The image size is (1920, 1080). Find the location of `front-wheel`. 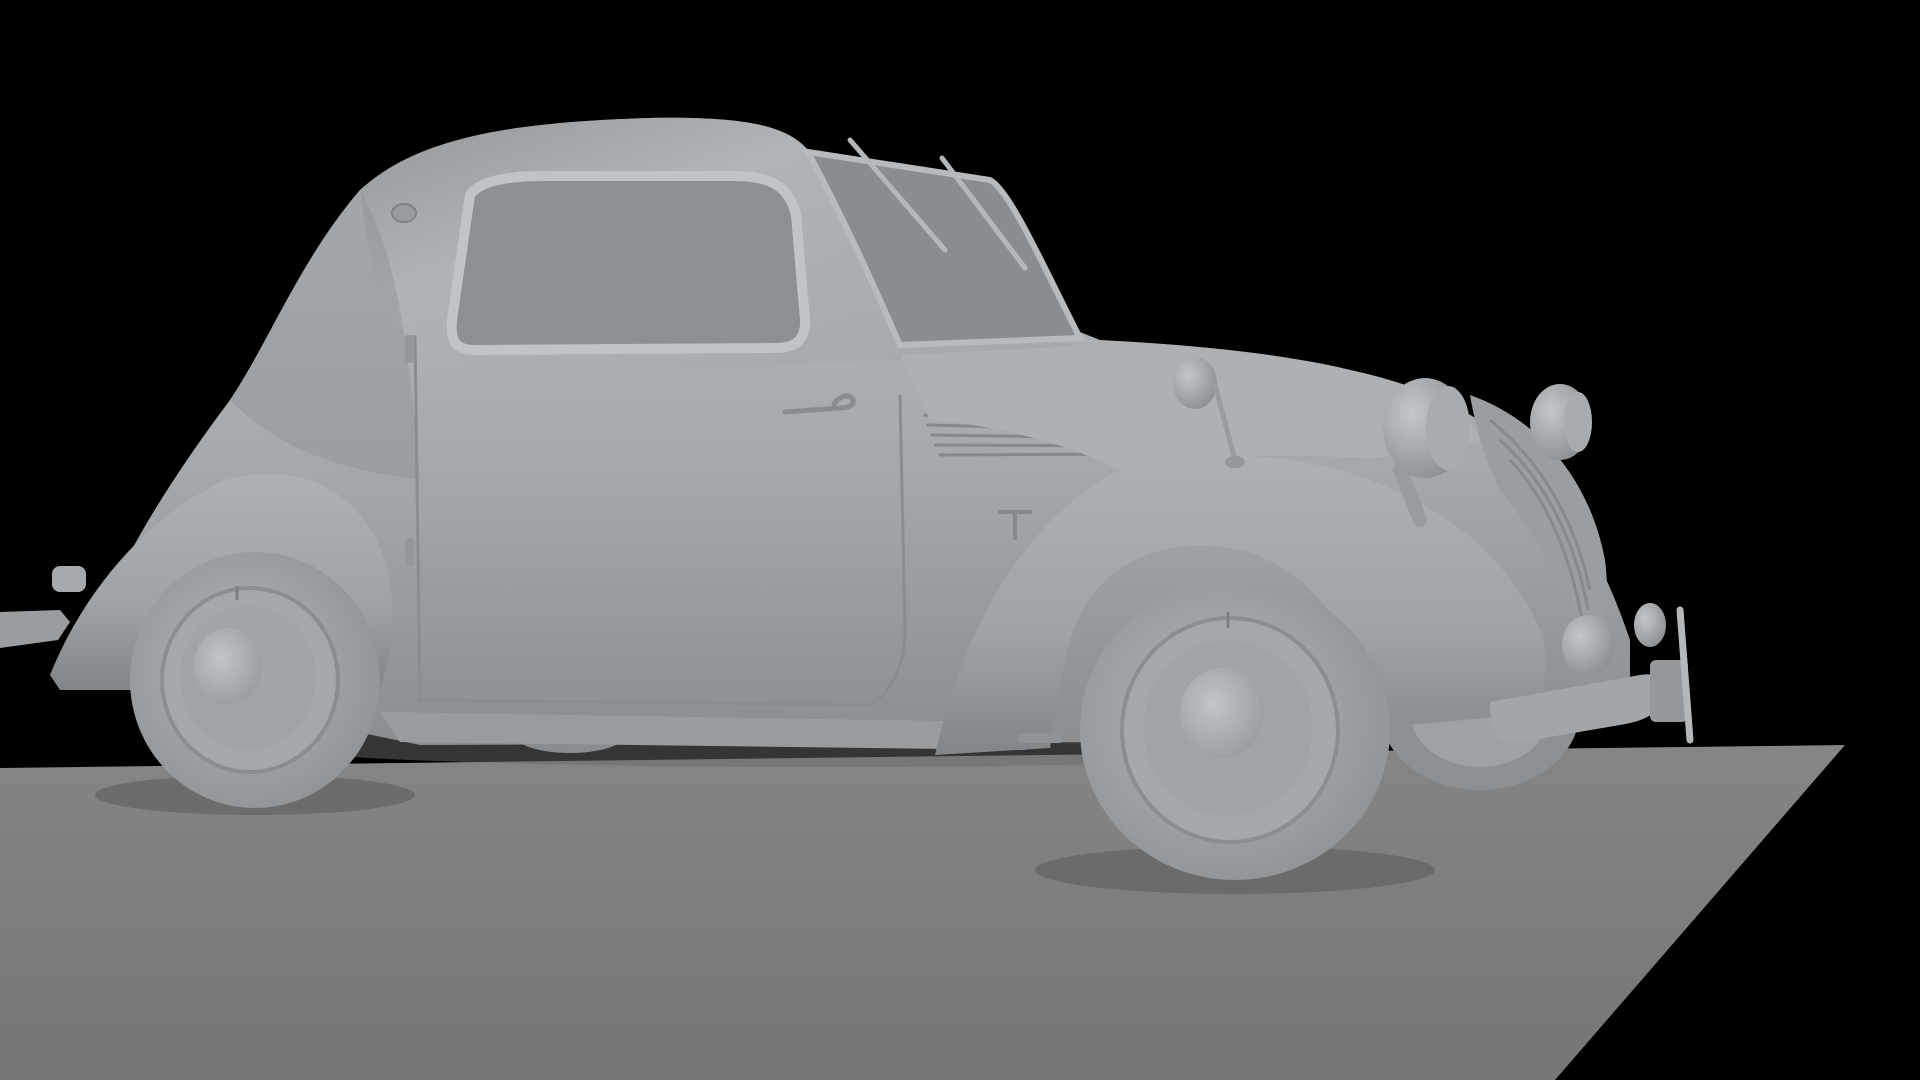

front-wheel is located at coordinates (1235, 730).